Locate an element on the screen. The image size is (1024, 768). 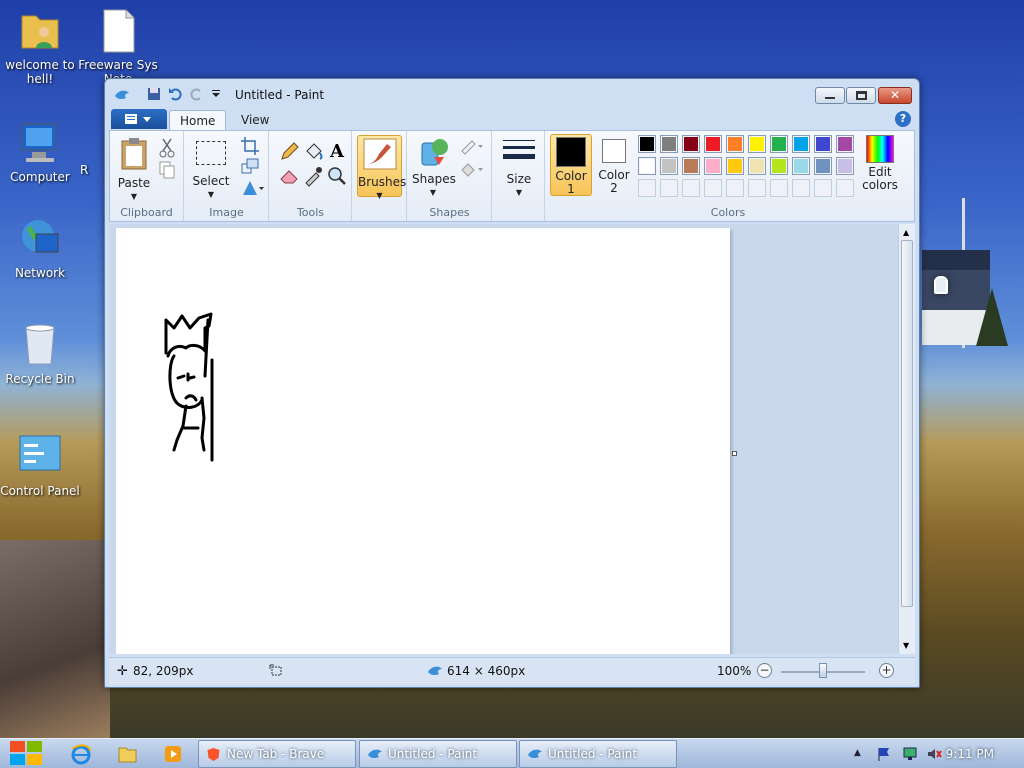
save-icon is located at coordinates (154, 94).